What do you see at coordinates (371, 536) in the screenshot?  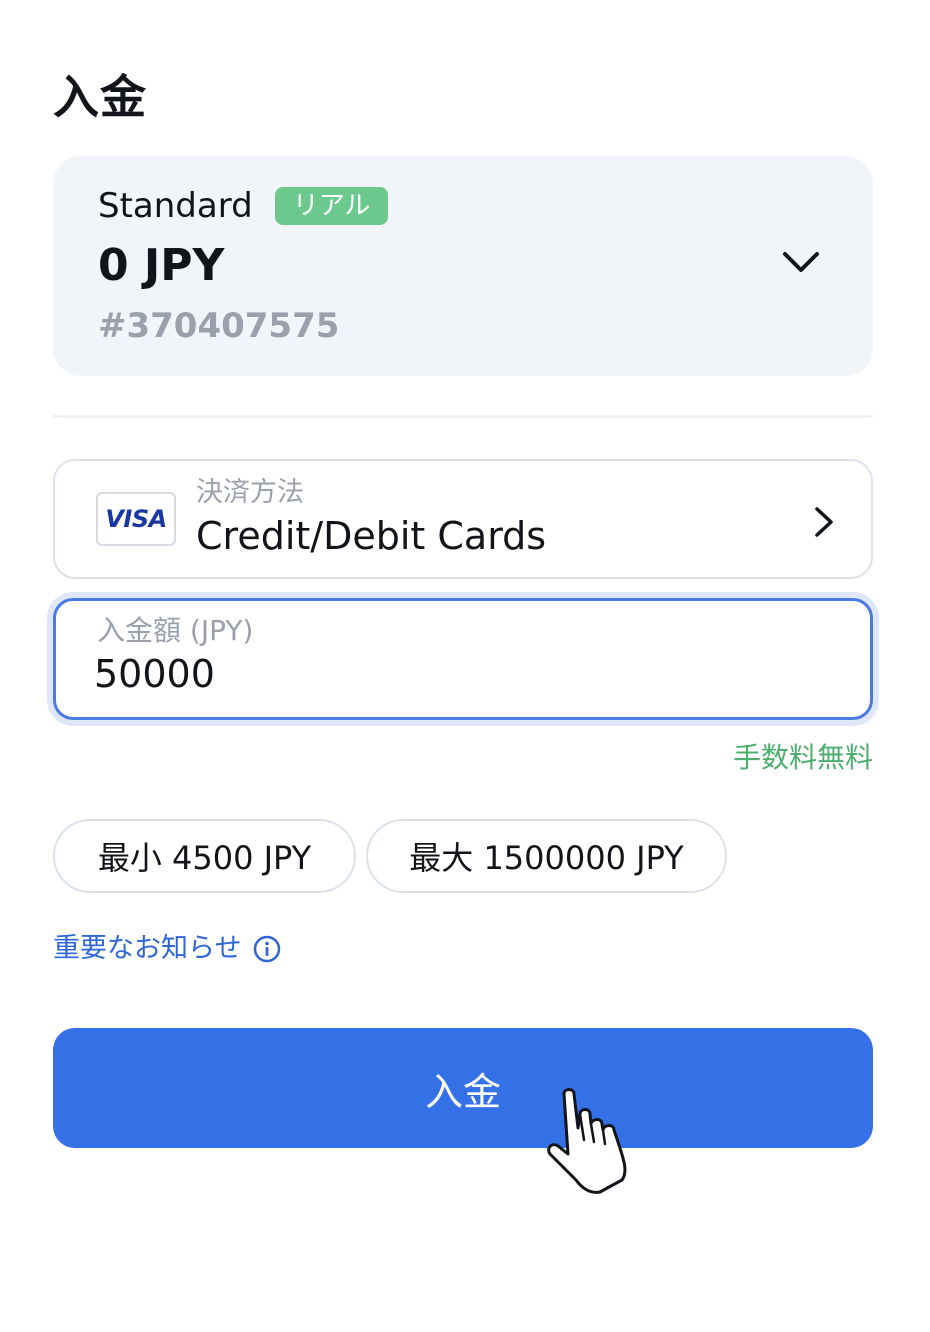 I see `payment-method-value: Credit/Debit Cards` at bounding box center [371, 536].